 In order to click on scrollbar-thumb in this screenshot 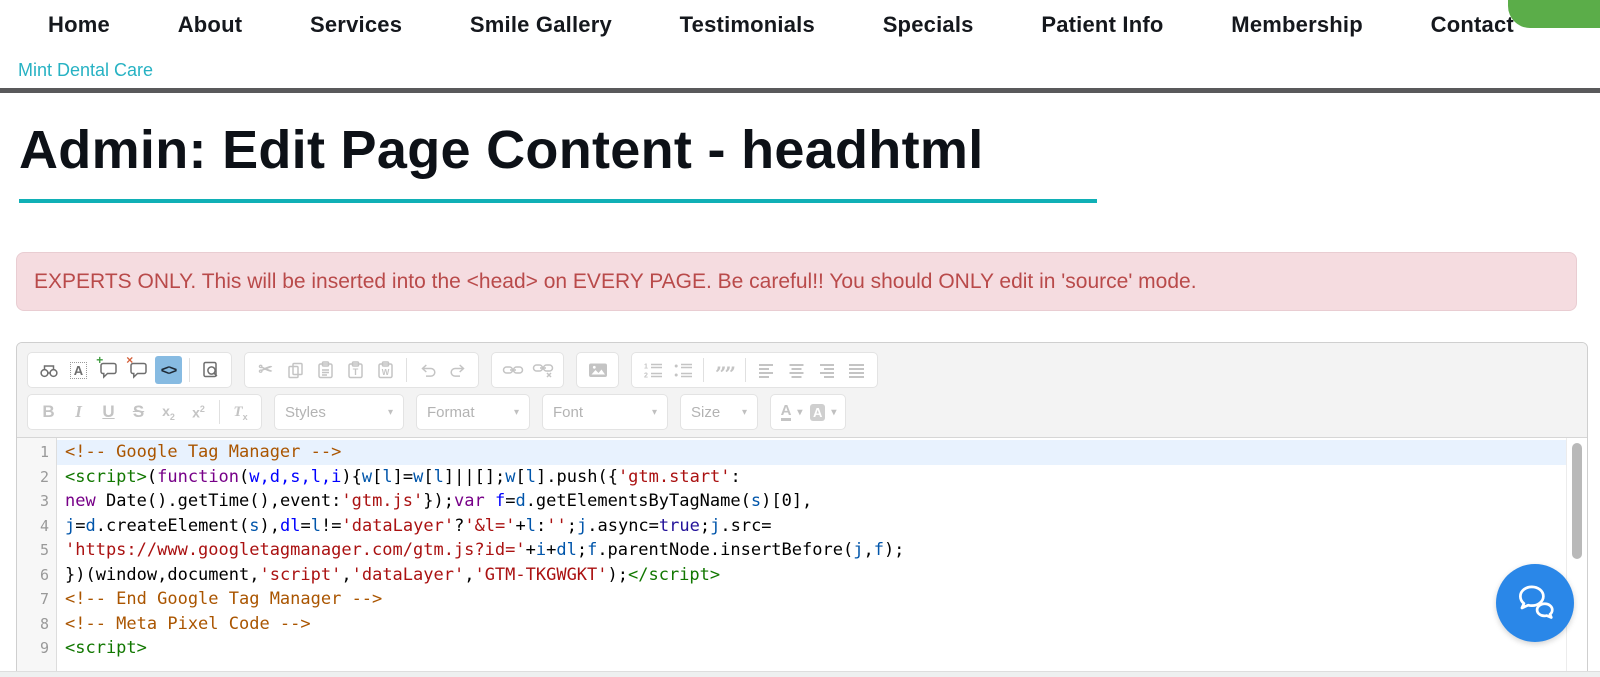, I will do `click(1577, 501)`.